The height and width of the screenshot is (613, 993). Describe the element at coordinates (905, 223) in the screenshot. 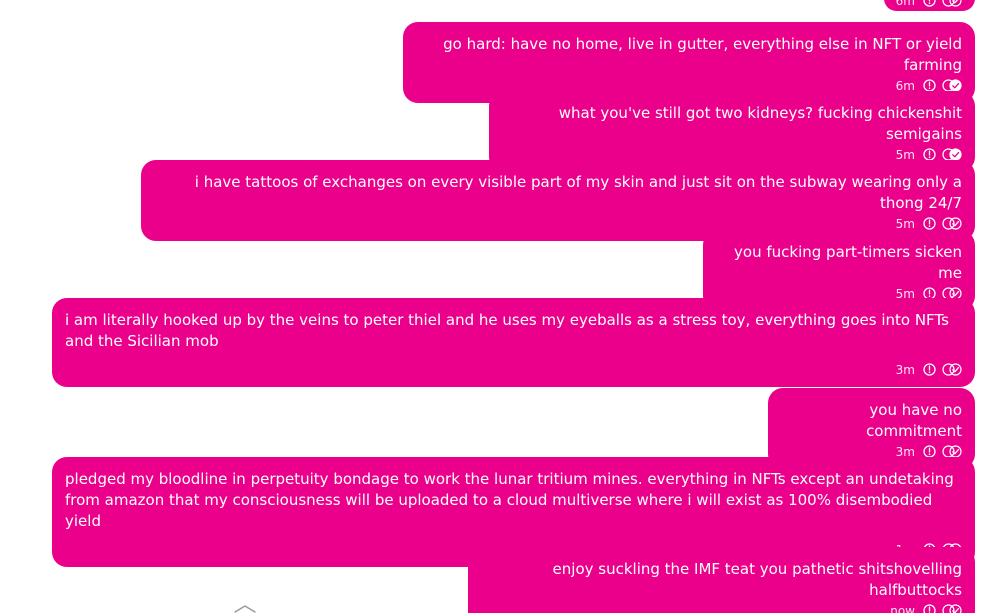

I see `message-time: 5m` at that location.